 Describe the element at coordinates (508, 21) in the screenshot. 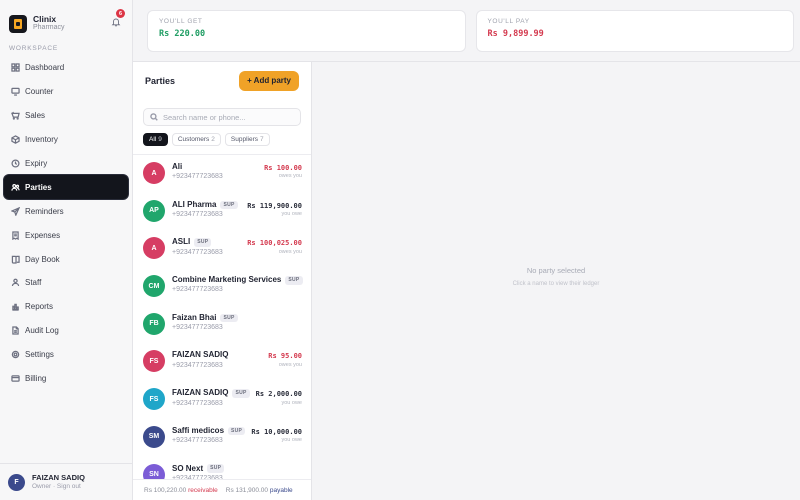

I see `youll-pay-label: YOU'LL PAY` at that location.